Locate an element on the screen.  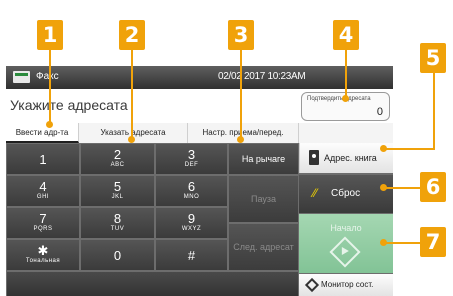
key-6: 6 MNO is located at coordinates (191, 191).